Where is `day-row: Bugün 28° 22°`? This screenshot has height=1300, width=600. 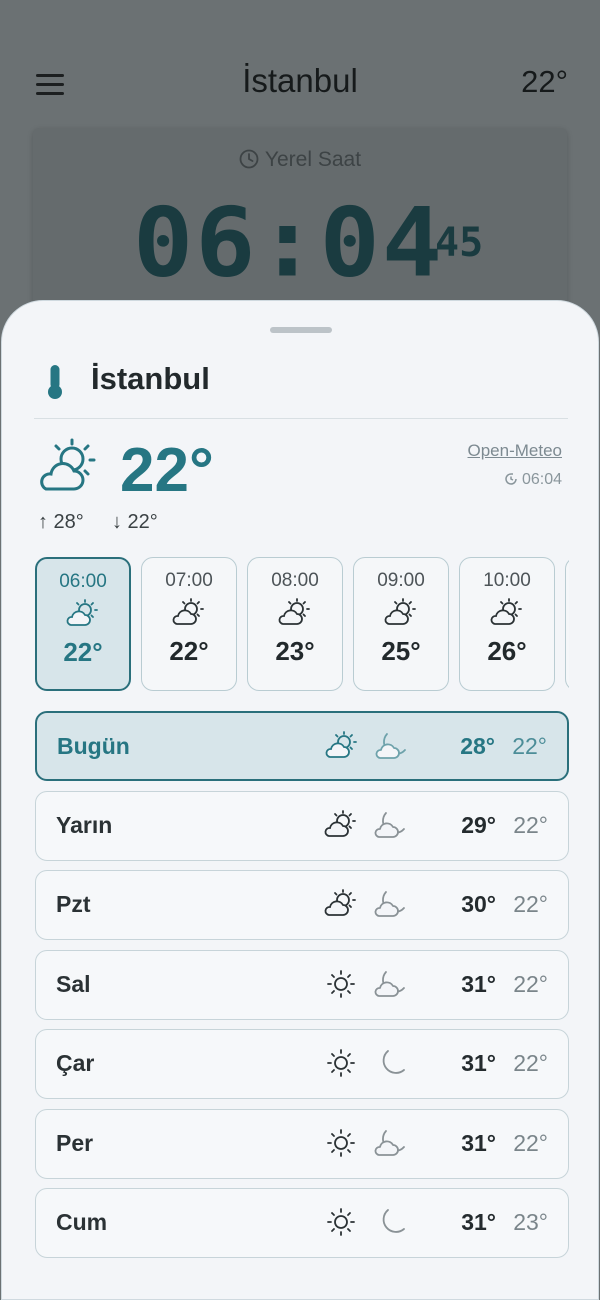
day-row: Bugün 28° 22° is located at coordinates (302, 746).